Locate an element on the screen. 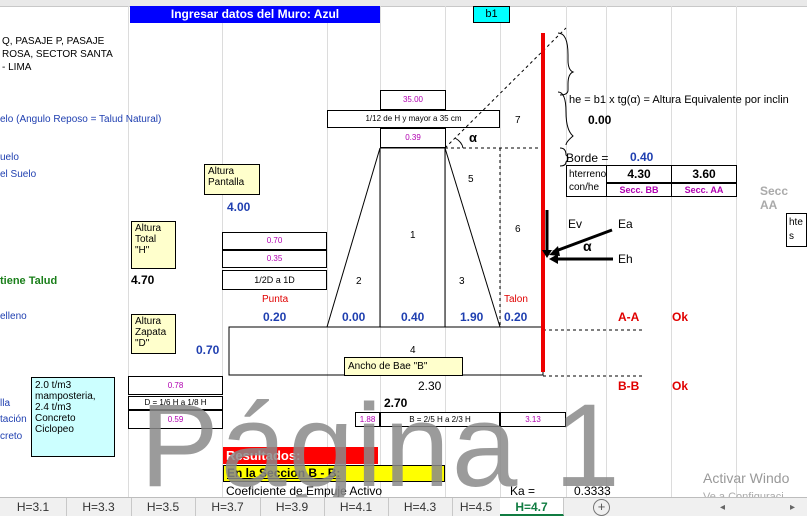 This screenshot has width=807, height=516. he-value: 0.00 is located at coordinates (599, 120).